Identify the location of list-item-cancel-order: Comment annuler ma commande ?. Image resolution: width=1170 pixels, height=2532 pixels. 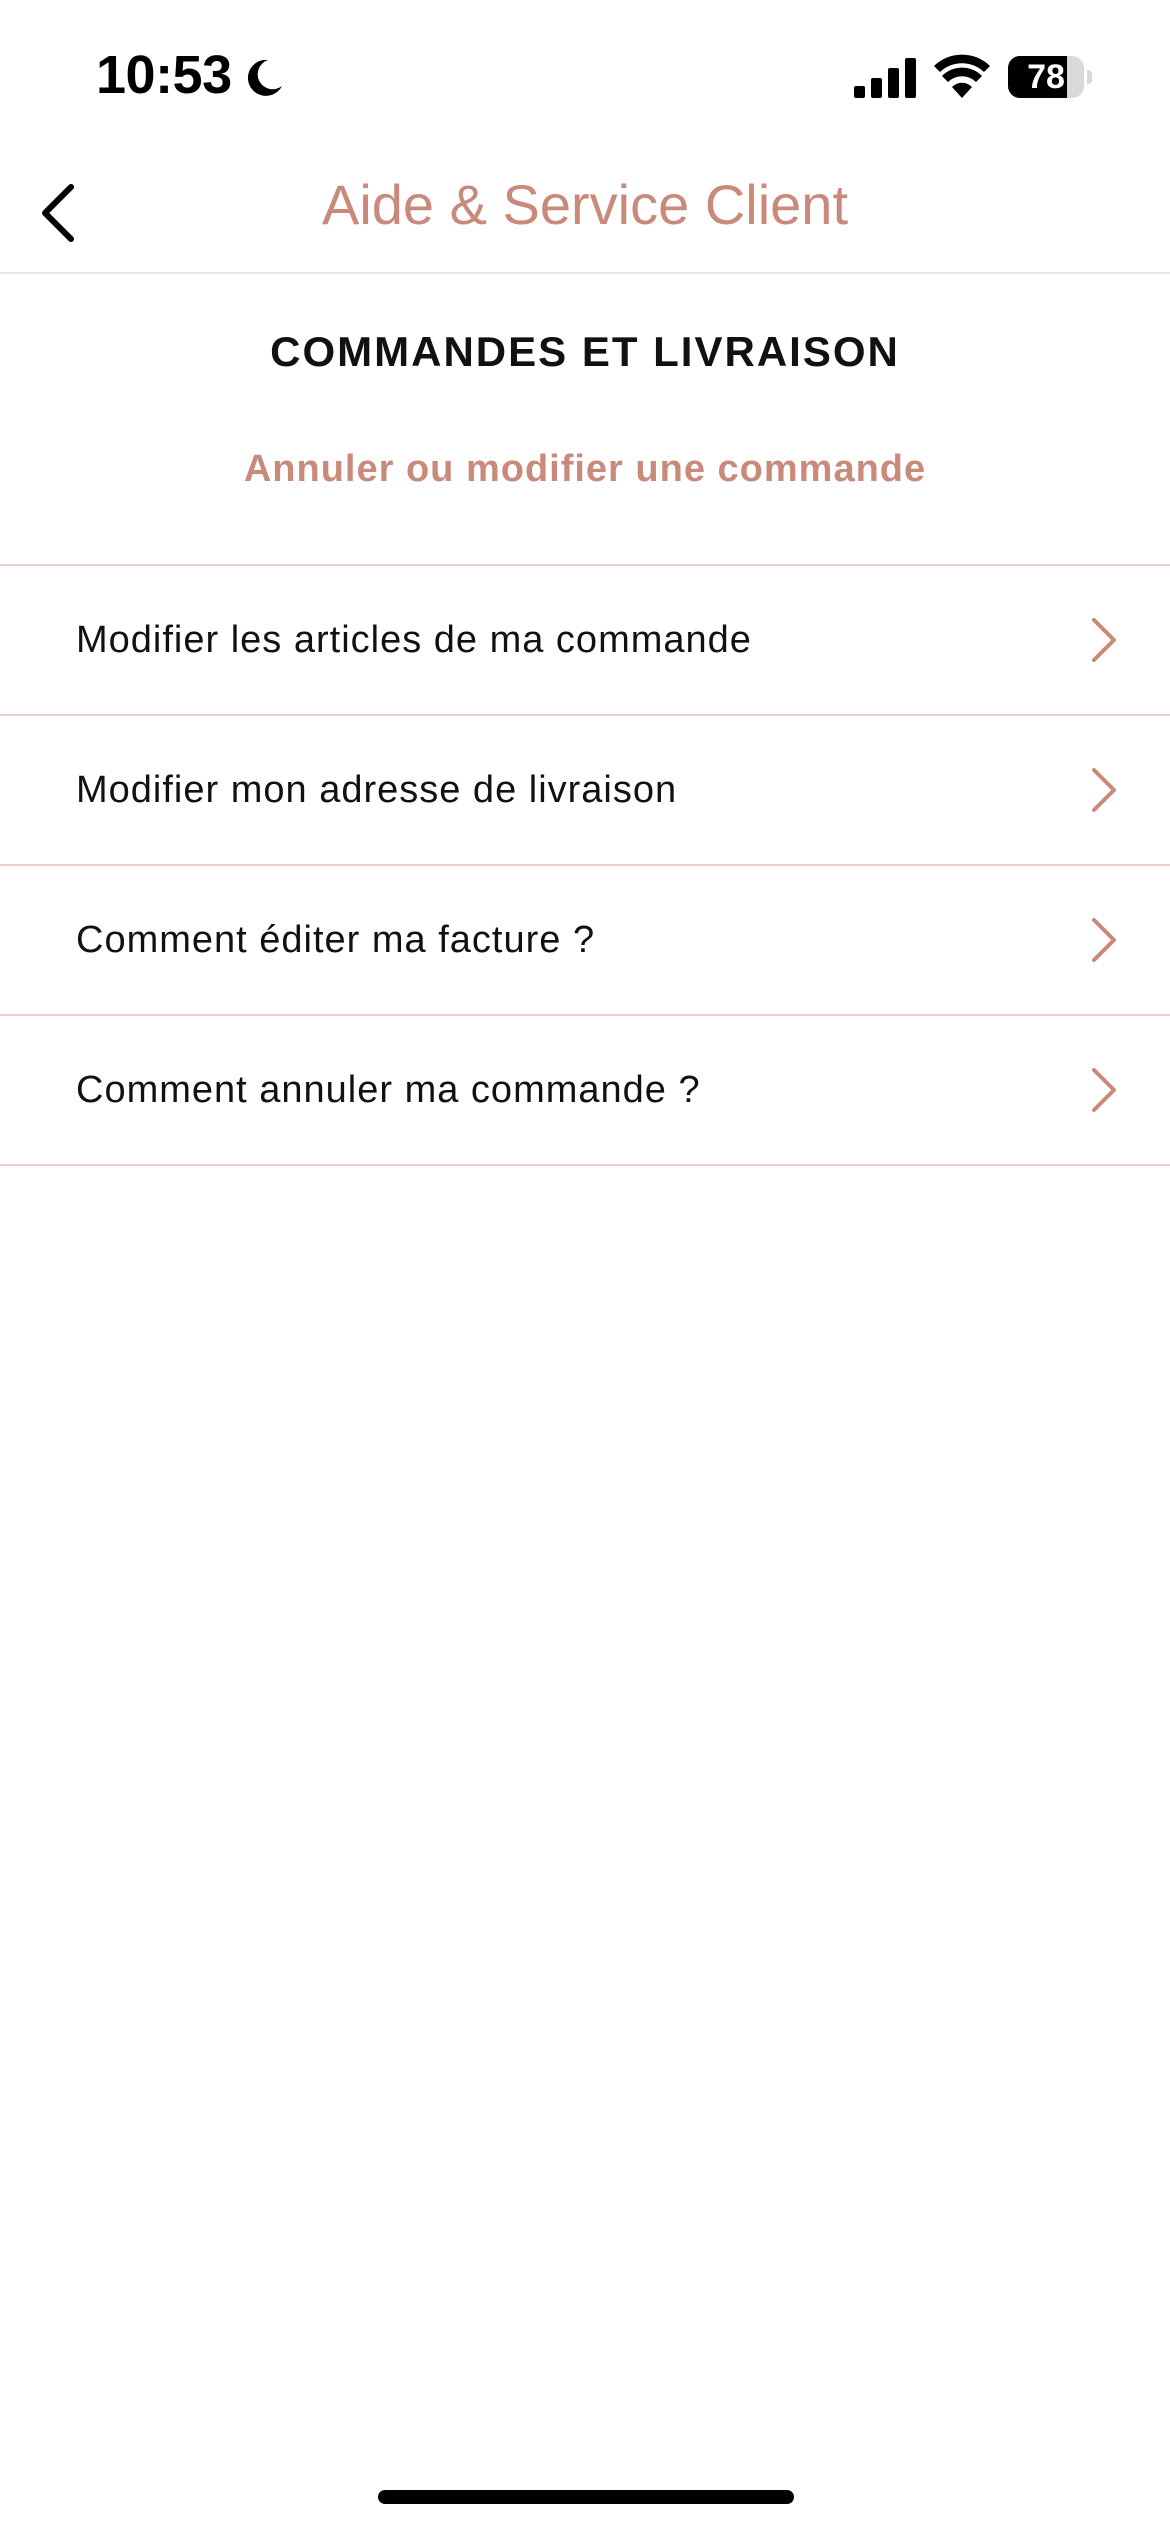
(585, 1091).